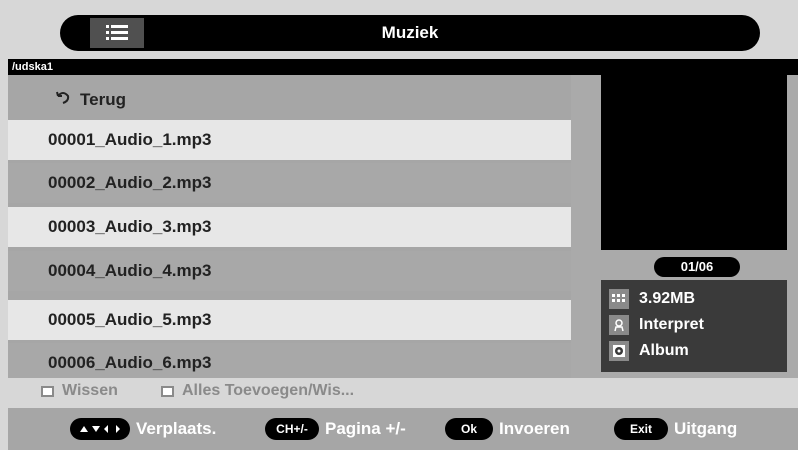  Describe the element at coordinates (619, 299) in the screenshot. I see `size-icon` at that location.